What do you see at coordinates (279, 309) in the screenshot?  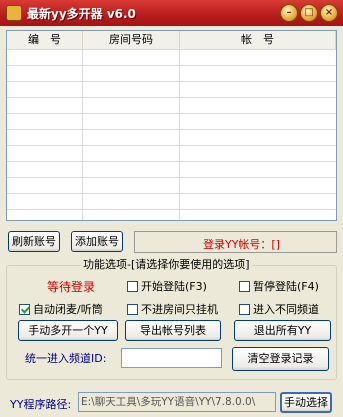 I see `different-channel-checkbox: 进入不同频道` at bounding box center [279, 309].